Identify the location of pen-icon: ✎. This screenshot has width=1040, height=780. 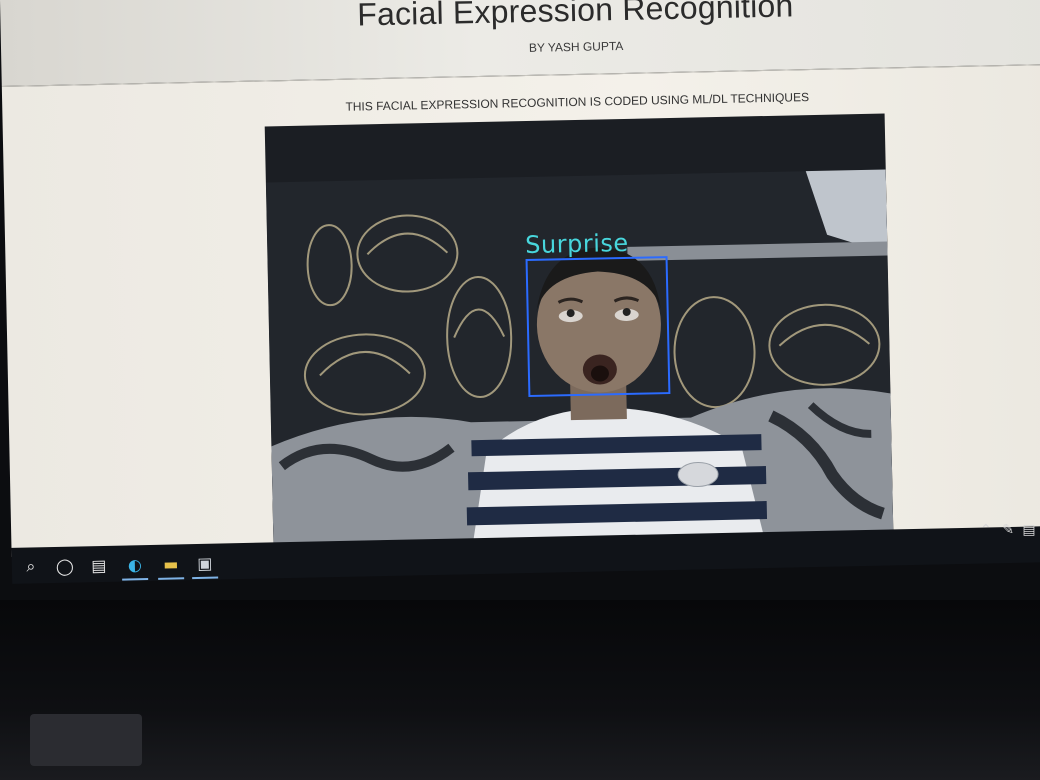
(1008, 530).